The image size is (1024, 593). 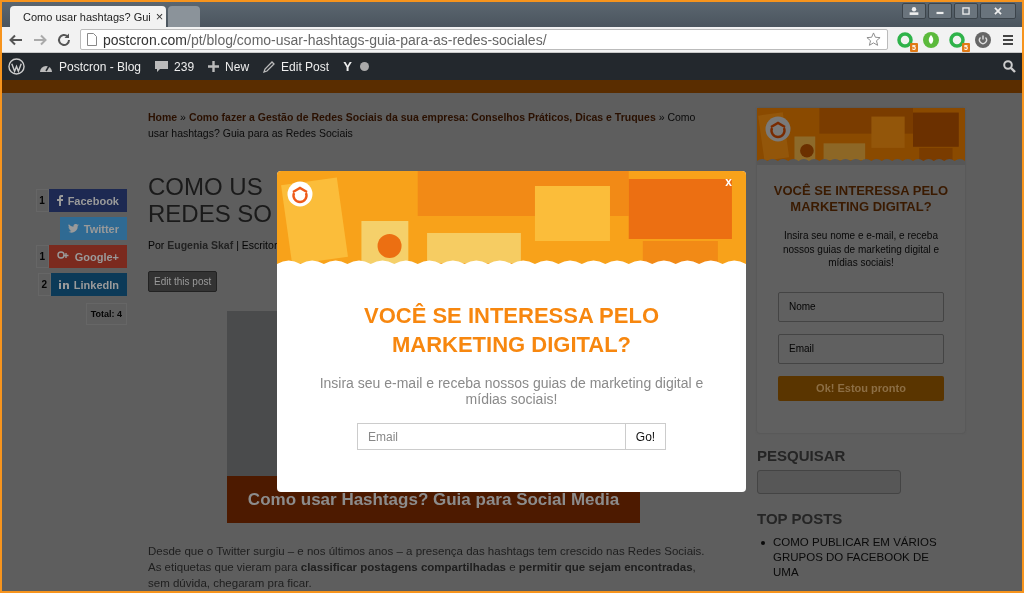 What do you see at coordinates (213, 245) in the screenshot?
I see `byline: Por Eugenia Skaf | Escritor` at bounding box center [213, 245].